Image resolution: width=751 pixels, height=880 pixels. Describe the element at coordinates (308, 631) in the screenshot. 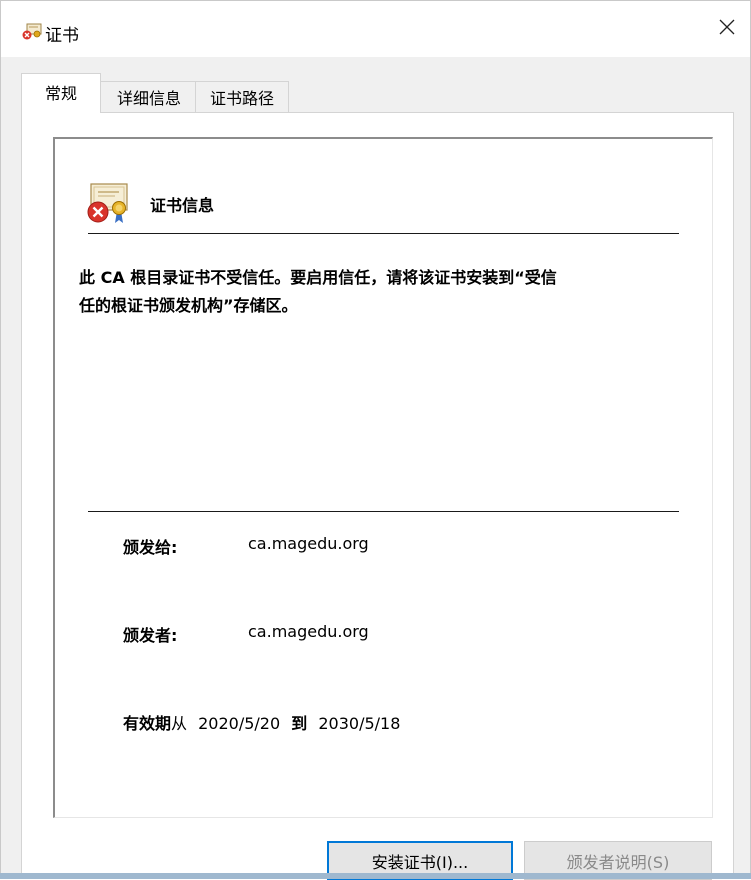

I see `issued-by-value: ca.magedu.org` at that location.